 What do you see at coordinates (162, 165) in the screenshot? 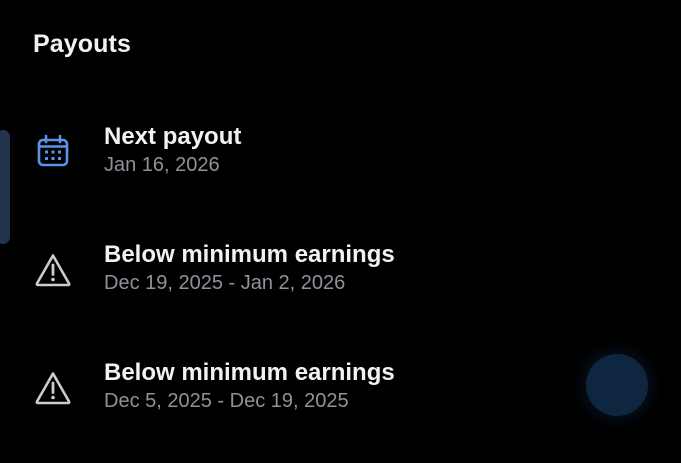
I see `list-item-date: Jan 16, 2026` at bounding box center [162, 165].